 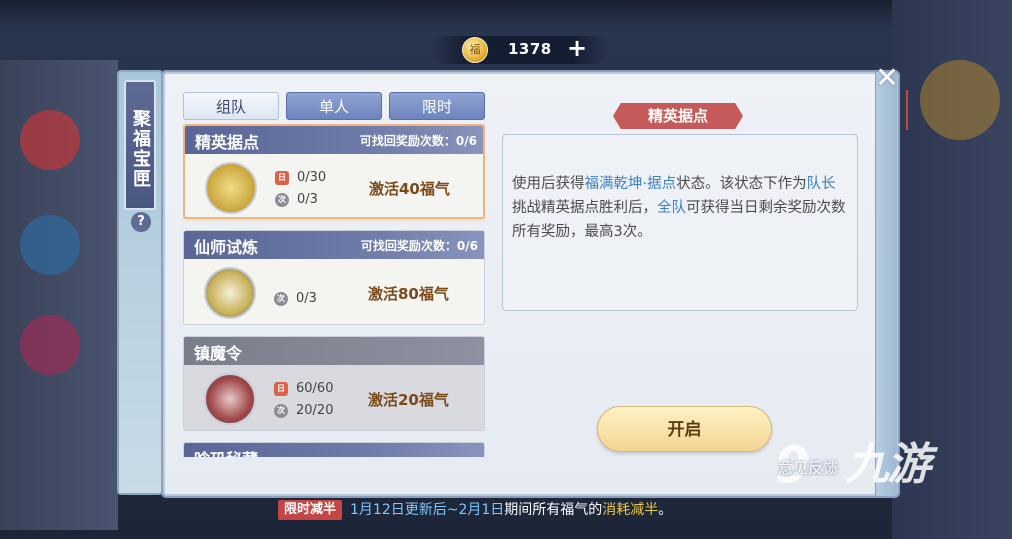 I want to click on side-tab: 聚福宝匣 ?, so click(x=140, y=282).